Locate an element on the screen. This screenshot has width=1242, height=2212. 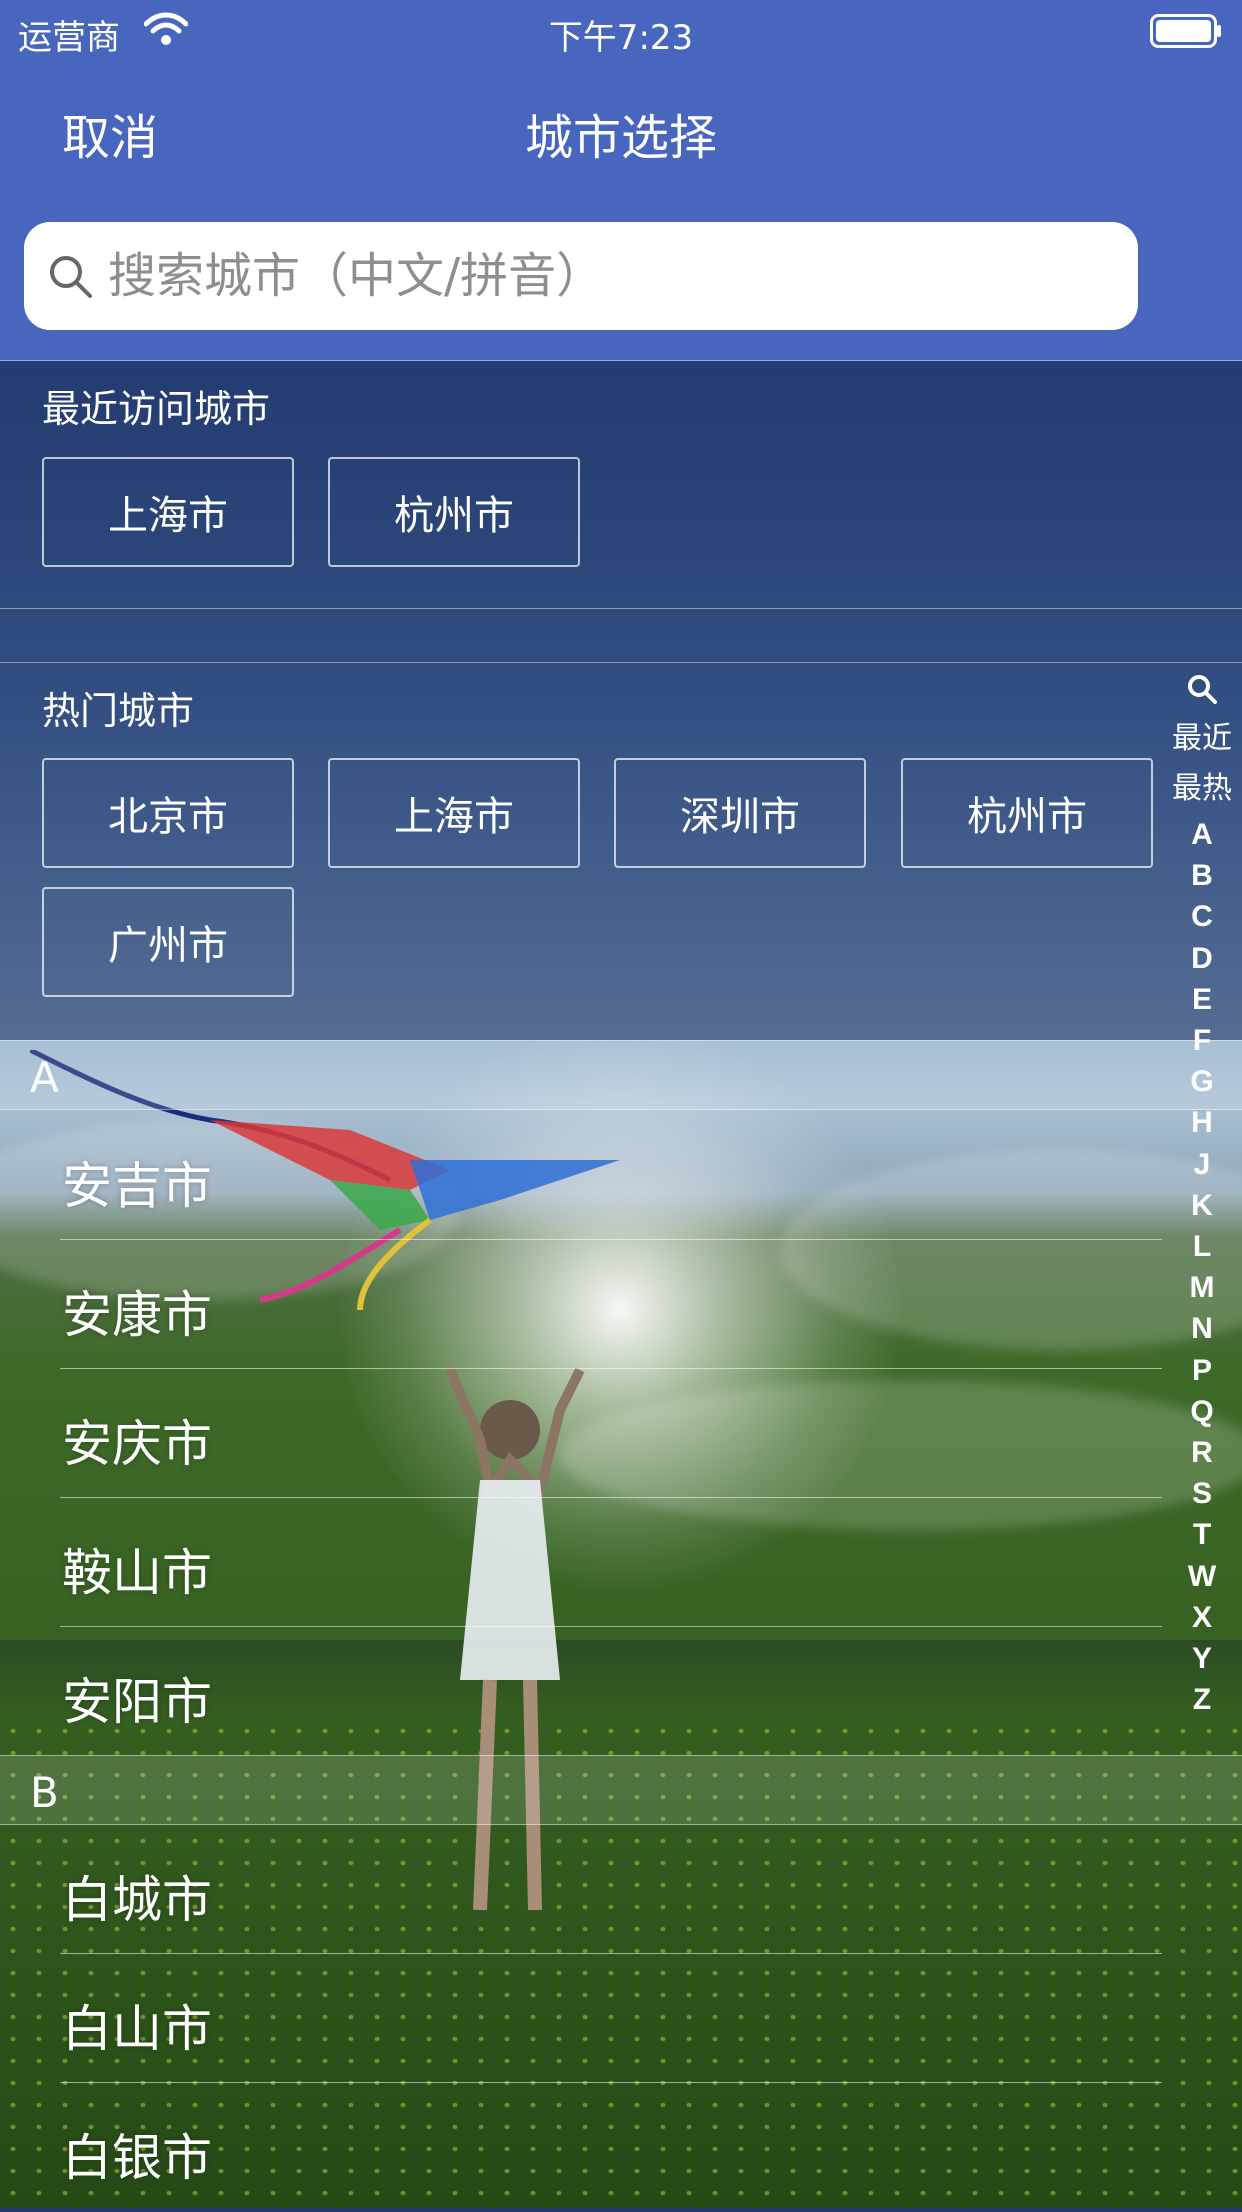
hot-city-button: 北京市 is located at coordinates (168, 813).